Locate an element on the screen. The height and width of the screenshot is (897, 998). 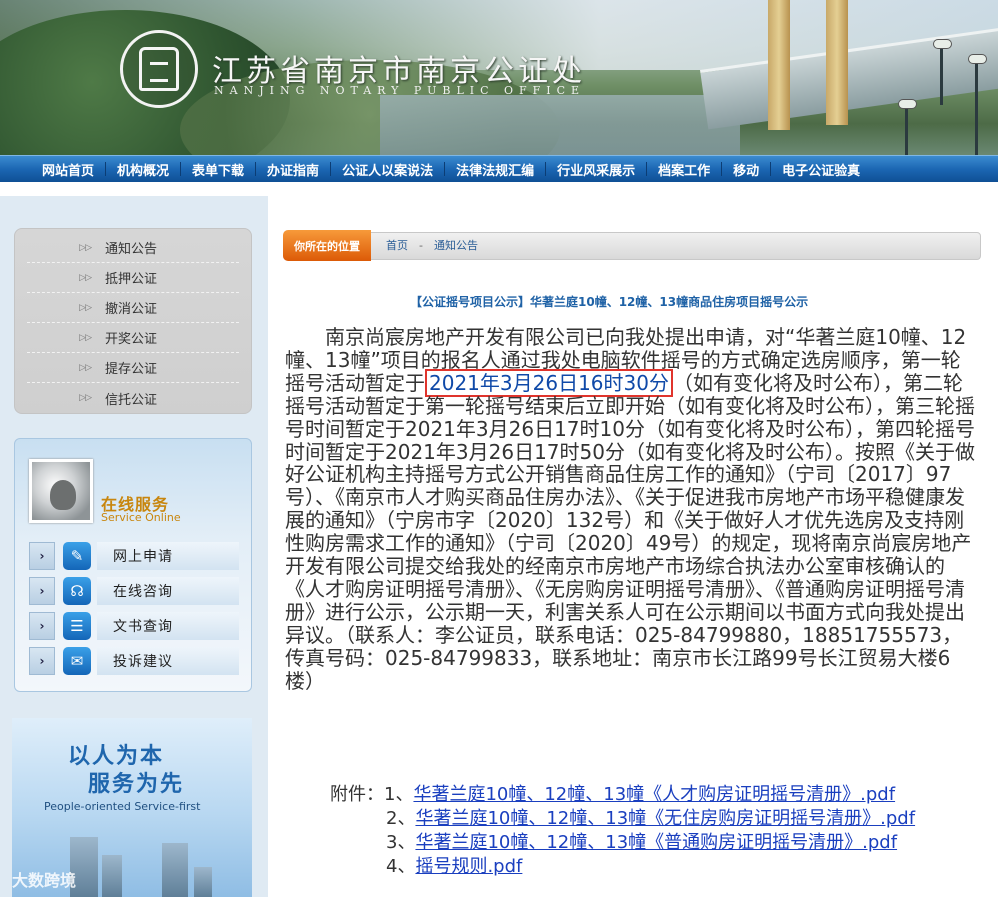
attachment-row: 附件： 1、 华著兰庭10幢、12幢、13幢《人才购房证明摇号清册》.pdf is located at coordinates (622, 795).